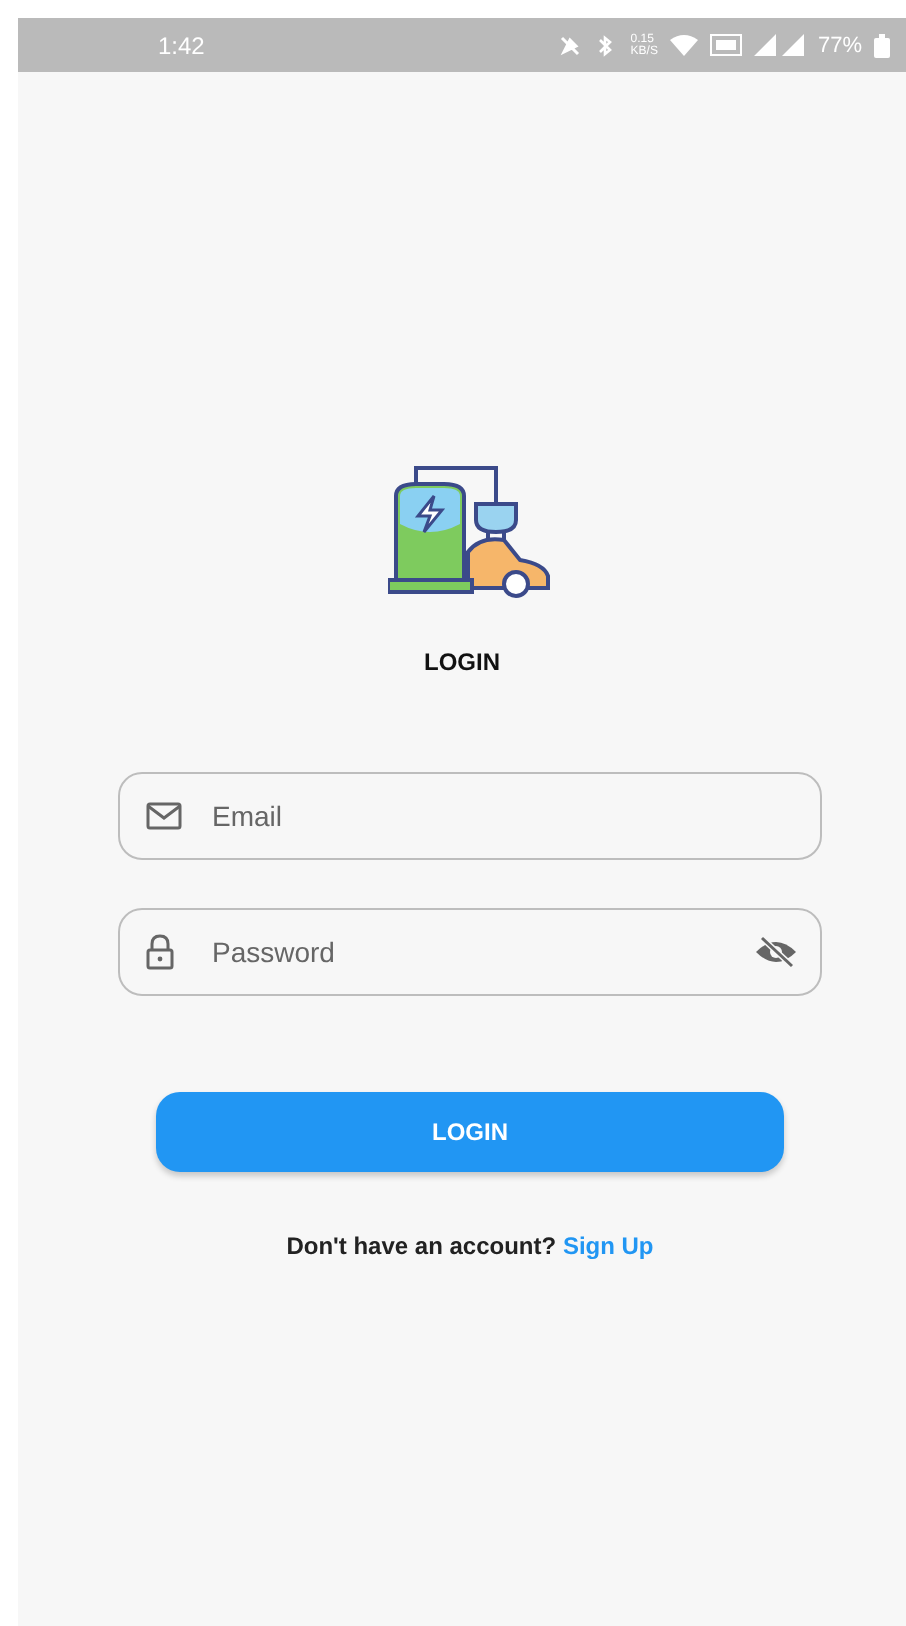  What do you see at coordinates (470, 952) in the screenshot?
I see `password-field: Password` at bounding box center [470, 952].